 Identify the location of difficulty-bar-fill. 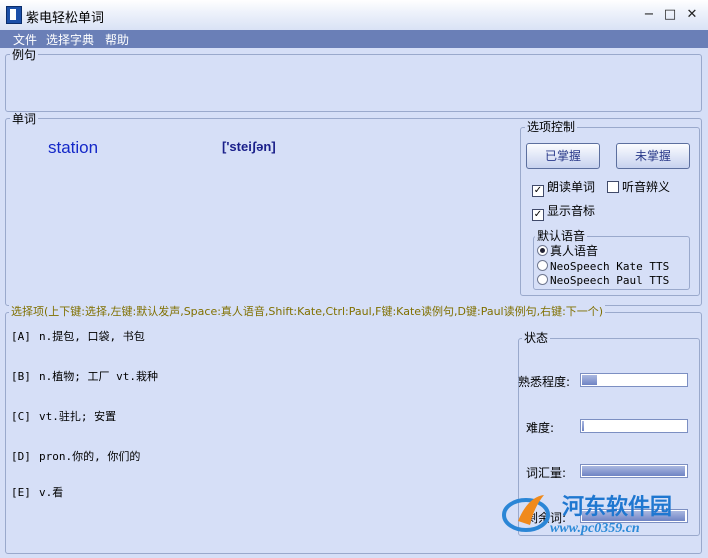
(583, 426).